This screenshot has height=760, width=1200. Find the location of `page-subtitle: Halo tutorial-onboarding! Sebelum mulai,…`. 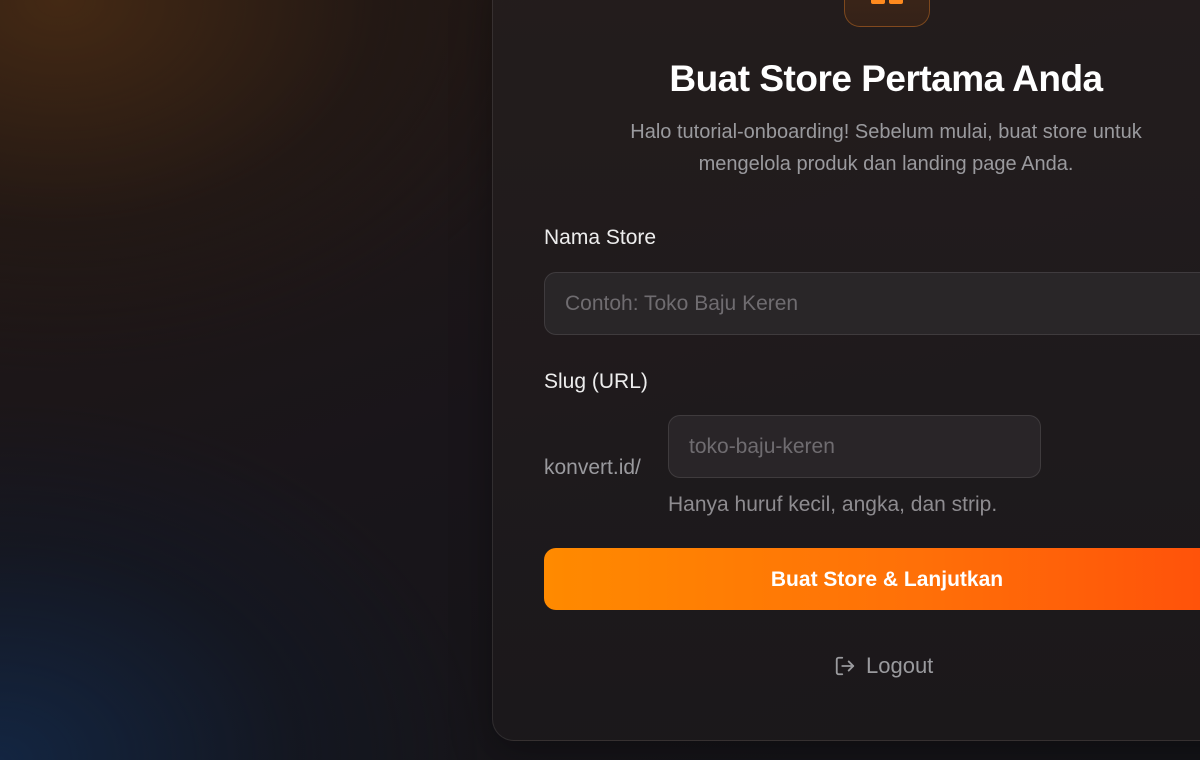

page-subtitle: Halo tutorial-onboarding! Sebelum mulai,… is located at coordinates (880, 148).